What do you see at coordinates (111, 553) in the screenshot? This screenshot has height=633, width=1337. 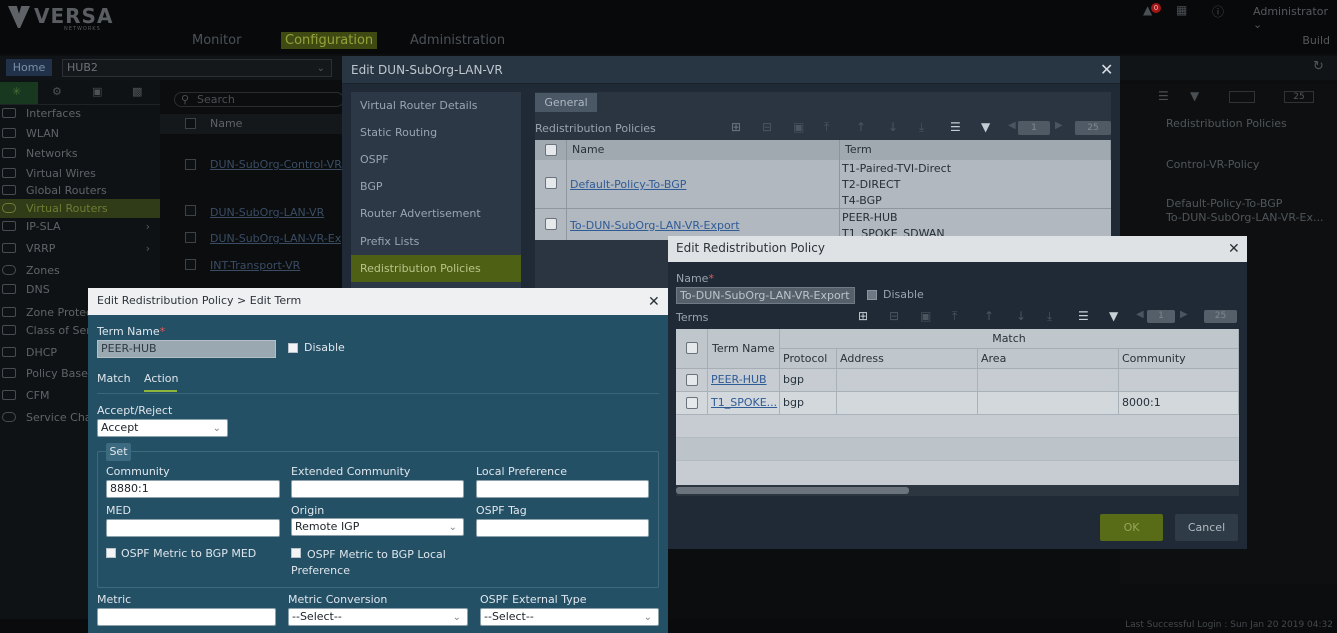 I see `ospf-metric-to-bgp-med-checkbox` at bounding box center [111, 553].